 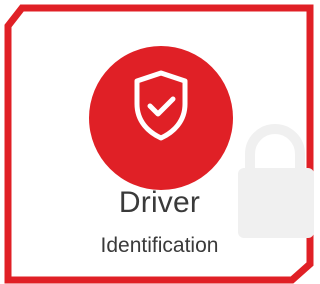 What do you see at coordinates (159, 202) in the screenshot?
I see `card-title: Driver` at bounding box center [159, 202].